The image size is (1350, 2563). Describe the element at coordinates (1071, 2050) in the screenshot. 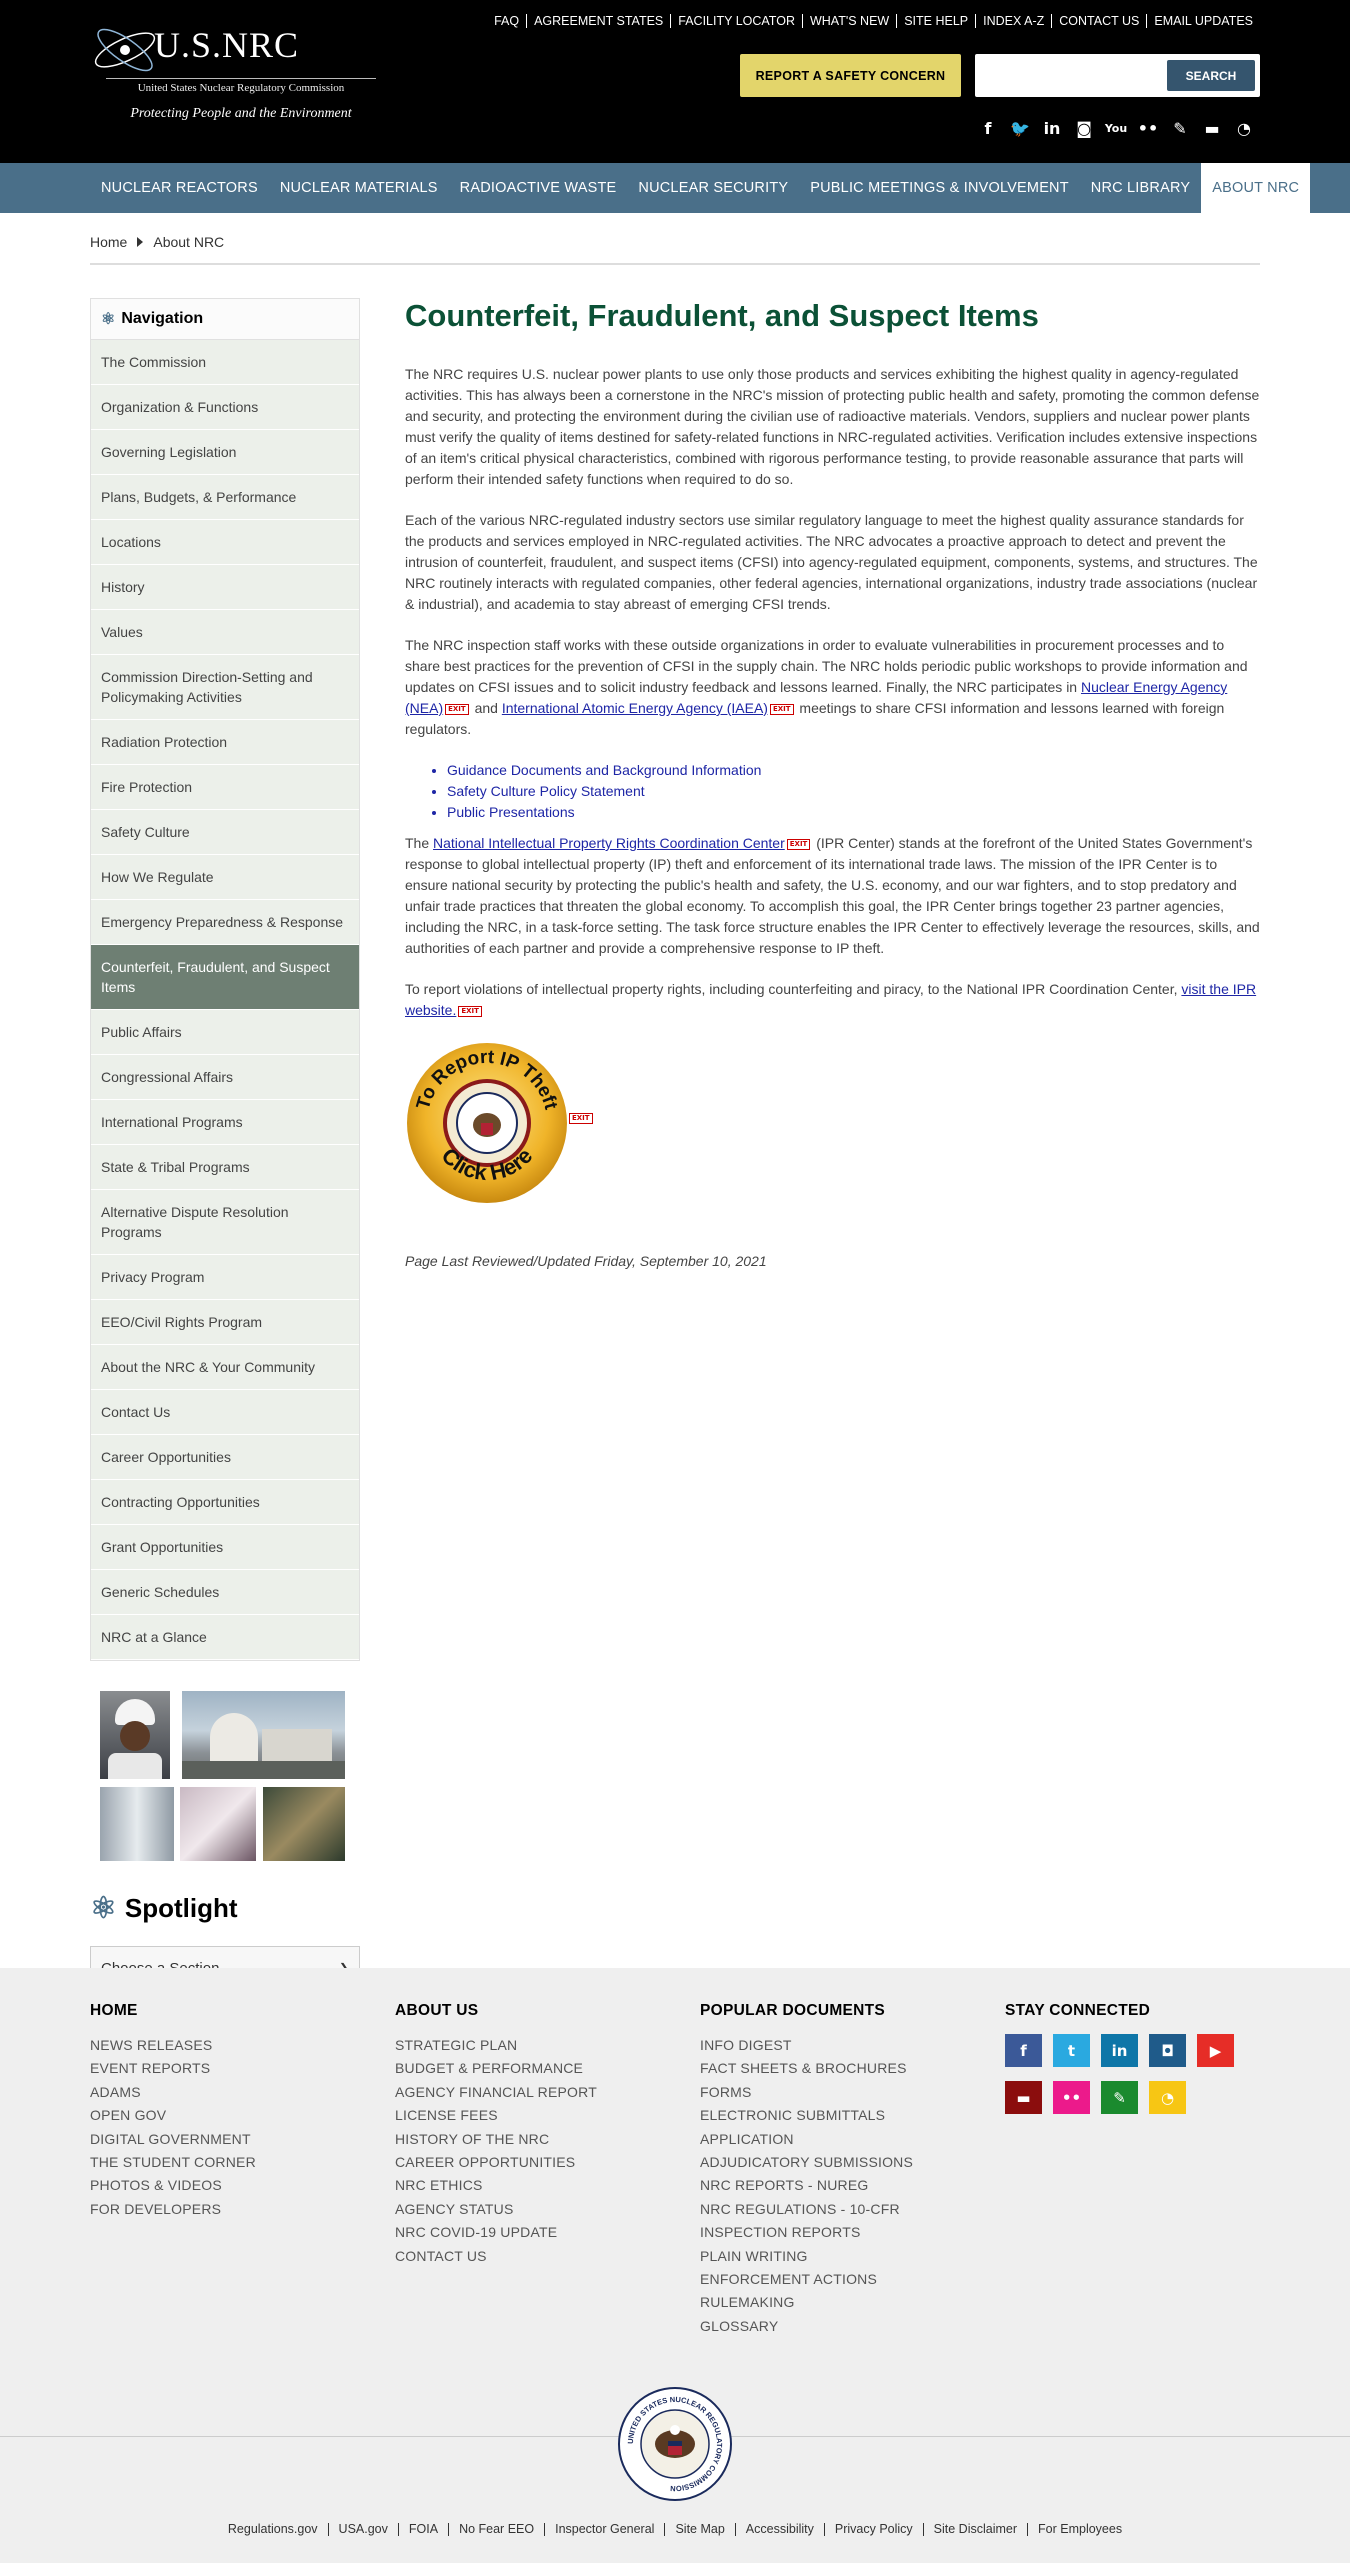

I see `twitter-icon: t` at that location.